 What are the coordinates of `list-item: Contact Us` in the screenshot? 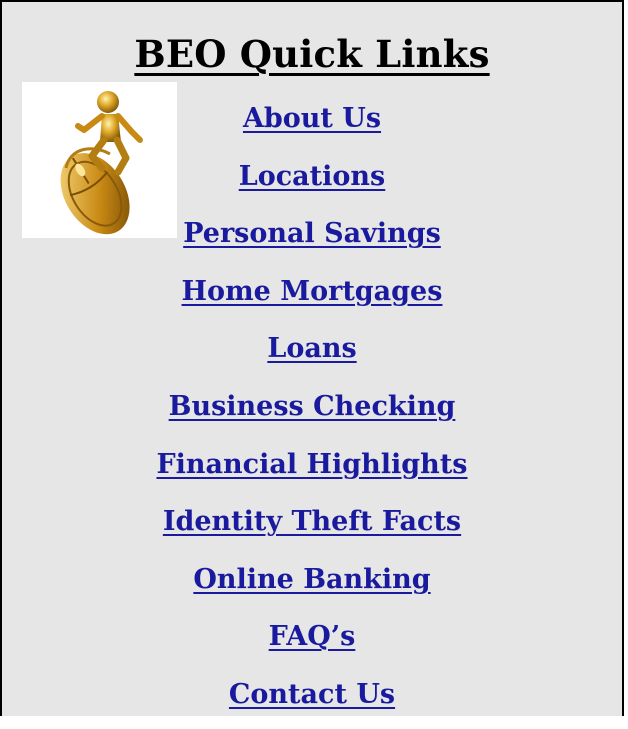 It's located at (312, 700).